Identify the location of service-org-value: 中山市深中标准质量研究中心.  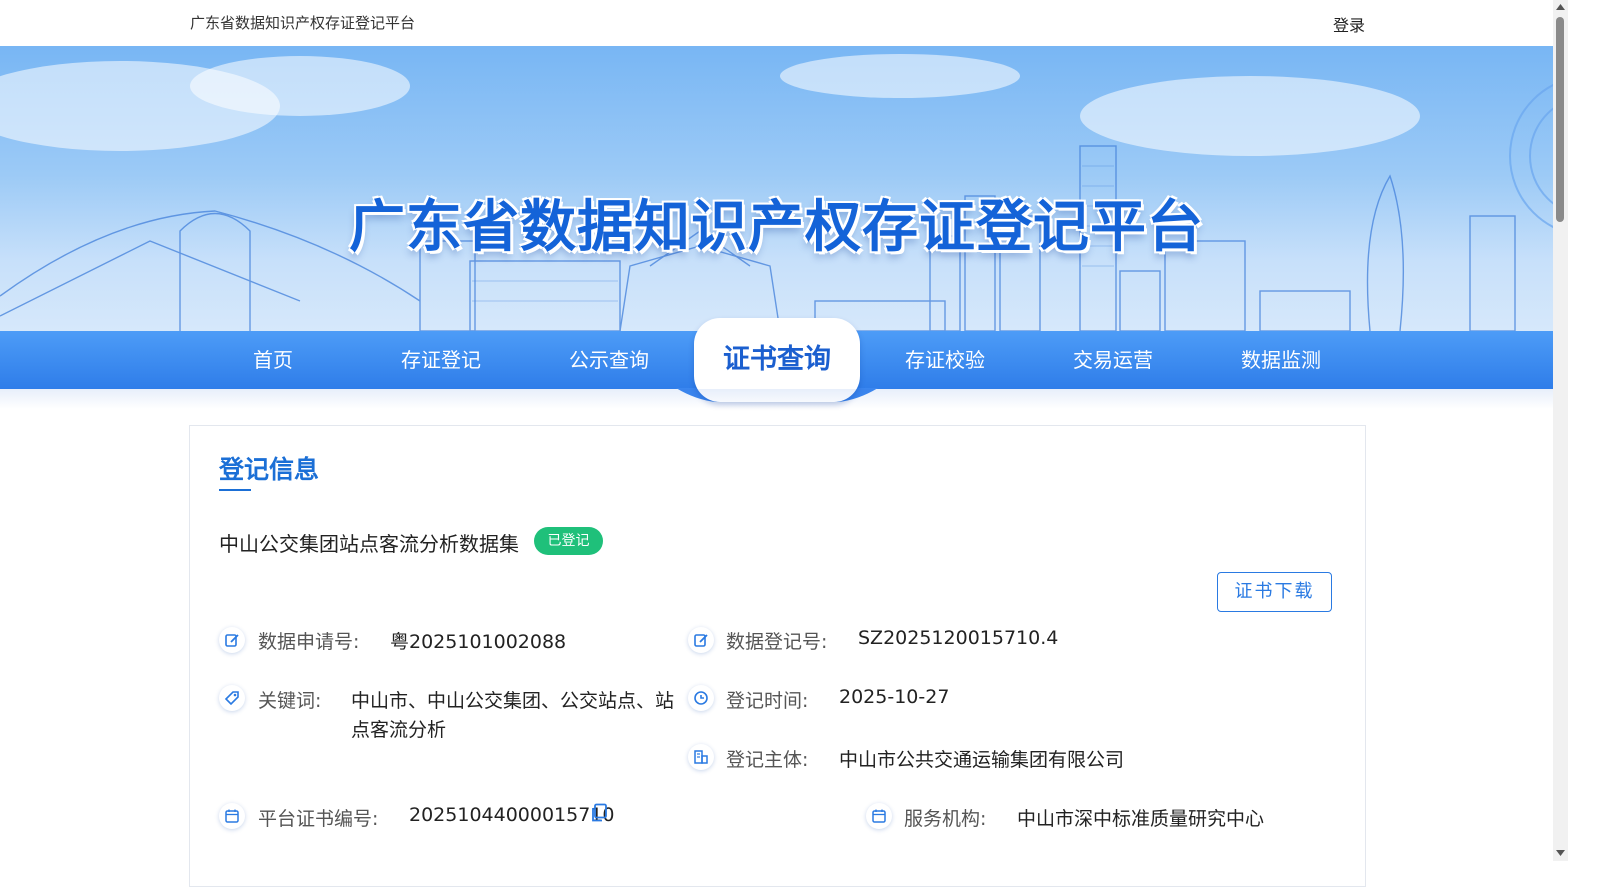
(1141, 819).